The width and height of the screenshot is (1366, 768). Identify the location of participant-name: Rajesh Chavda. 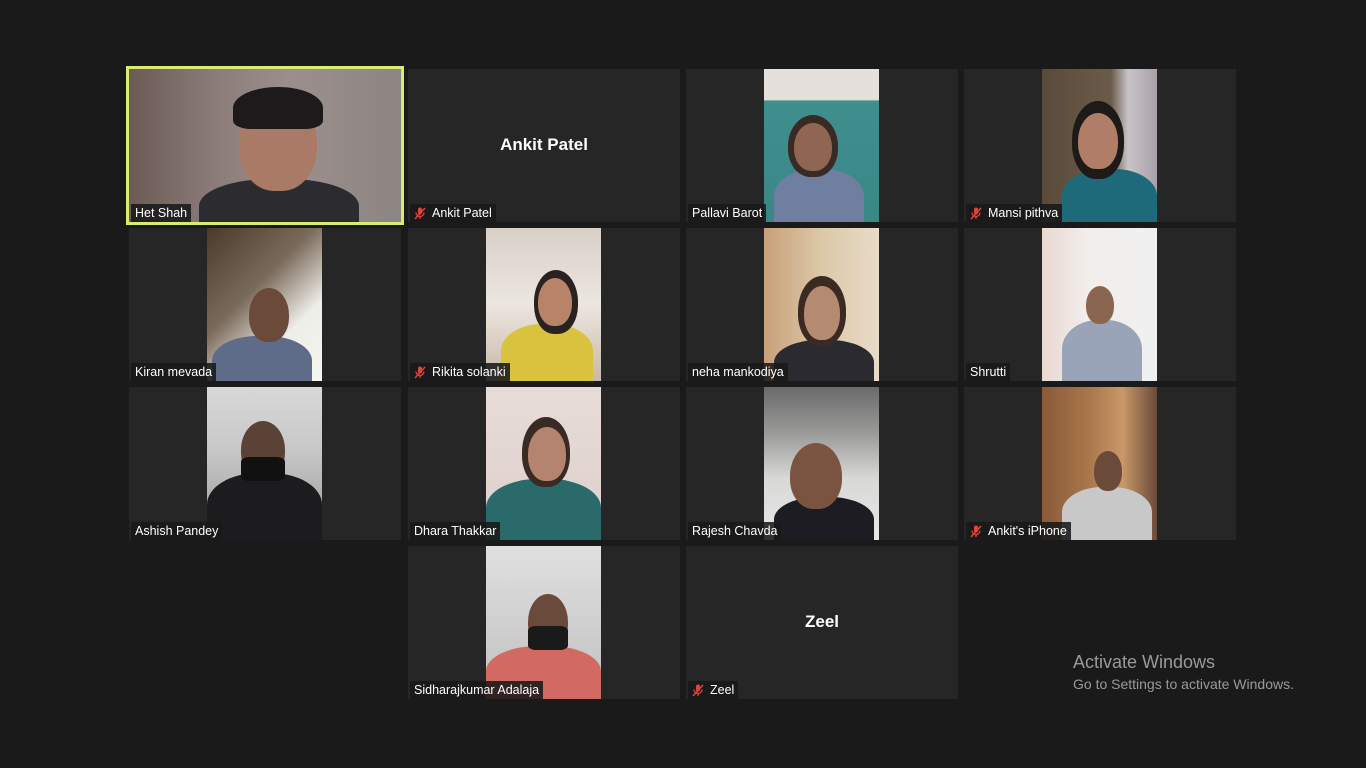
(735, 531).